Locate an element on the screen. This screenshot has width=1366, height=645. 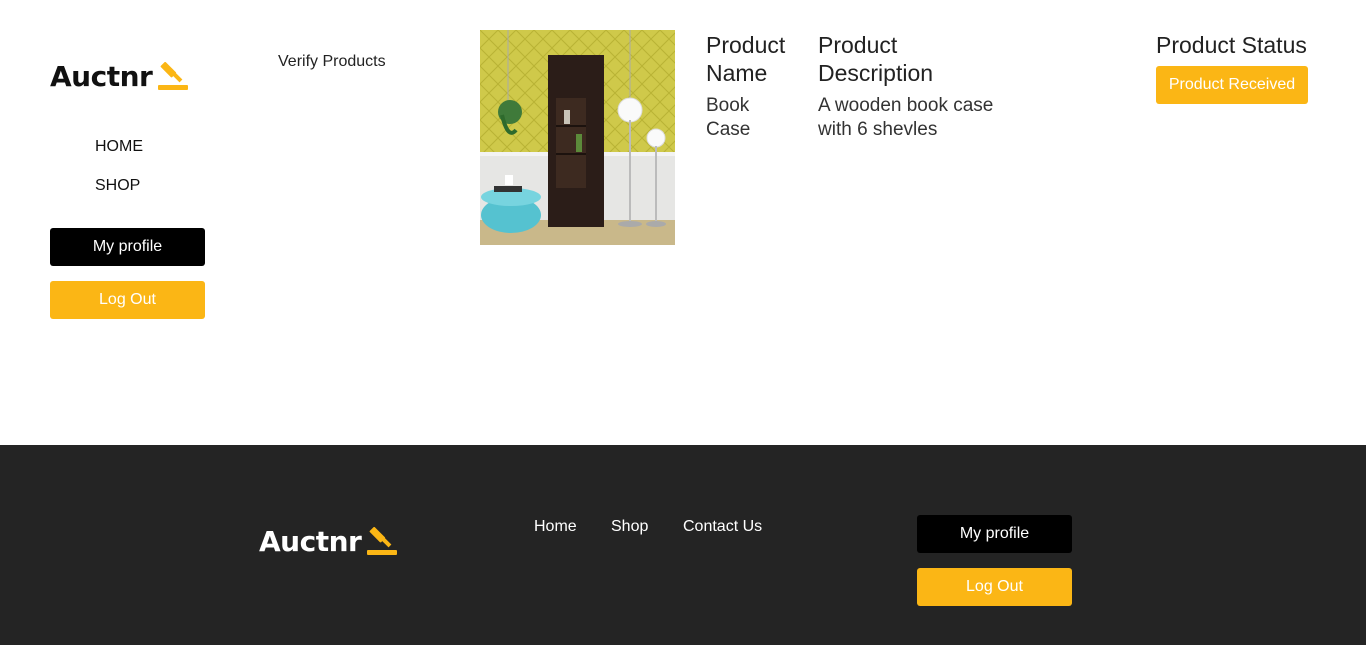
product-description-header: Product Description is located at coordinates (876, 59).